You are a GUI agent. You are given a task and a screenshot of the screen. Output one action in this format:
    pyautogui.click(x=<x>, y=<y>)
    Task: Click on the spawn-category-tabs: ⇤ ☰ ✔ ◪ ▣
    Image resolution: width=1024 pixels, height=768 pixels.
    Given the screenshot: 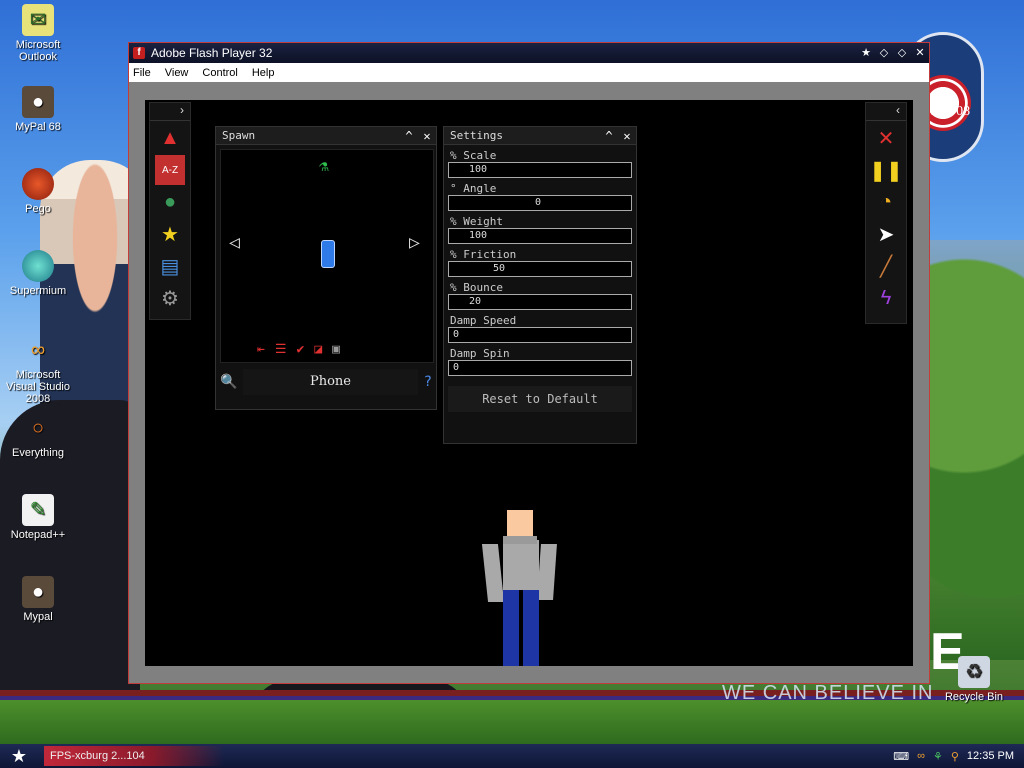 What is the action you would take?
    pyautogui.click(x=298, y=349)
    